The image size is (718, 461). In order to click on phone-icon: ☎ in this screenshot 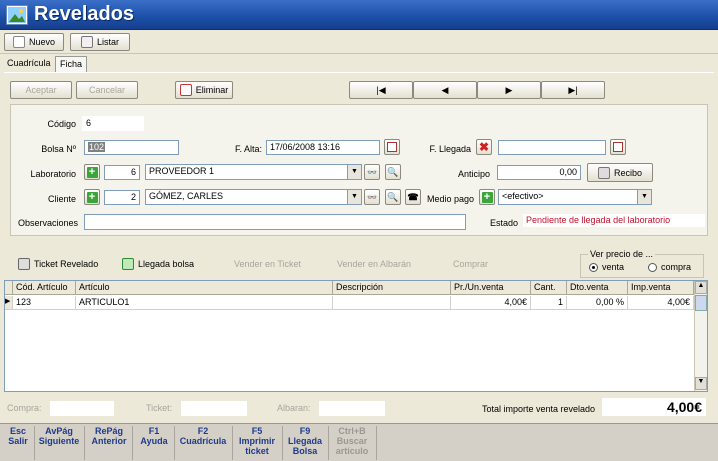, I will do `click(413, 196)`.